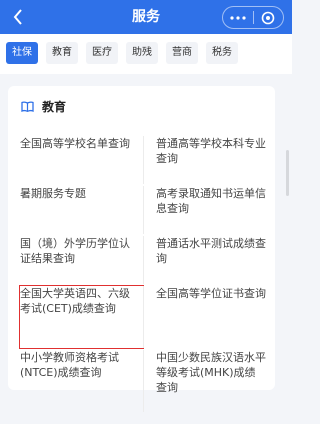 The width and height of the screenshot is (320, 424). I want to click on service-item: 中小学教师资格考试(NTCE)成绩查询, so click(81, 381).